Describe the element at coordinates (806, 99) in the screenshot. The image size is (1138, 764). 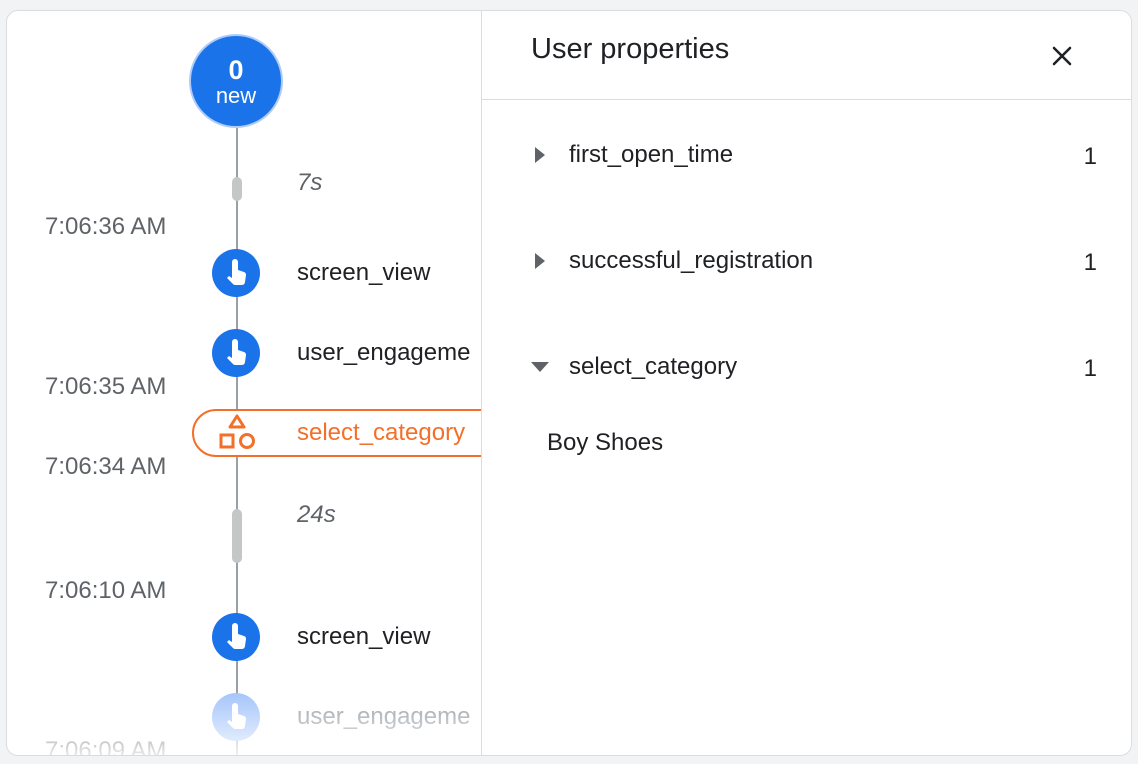
I see `header-divider` at that location.